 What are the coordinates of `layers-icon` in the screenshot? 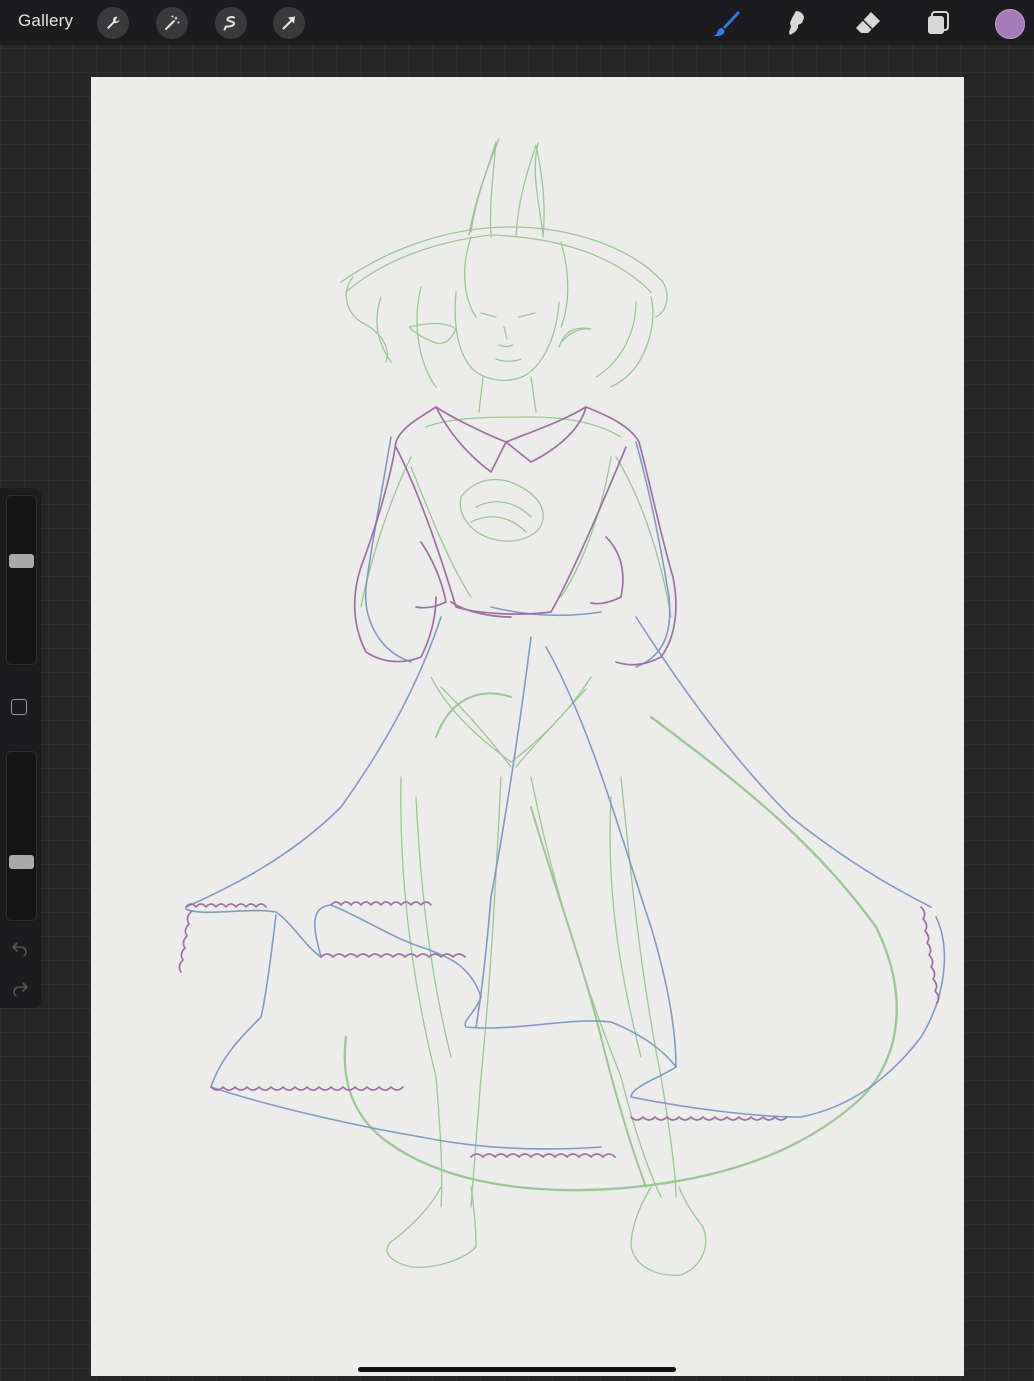 It's located at (938, 22).